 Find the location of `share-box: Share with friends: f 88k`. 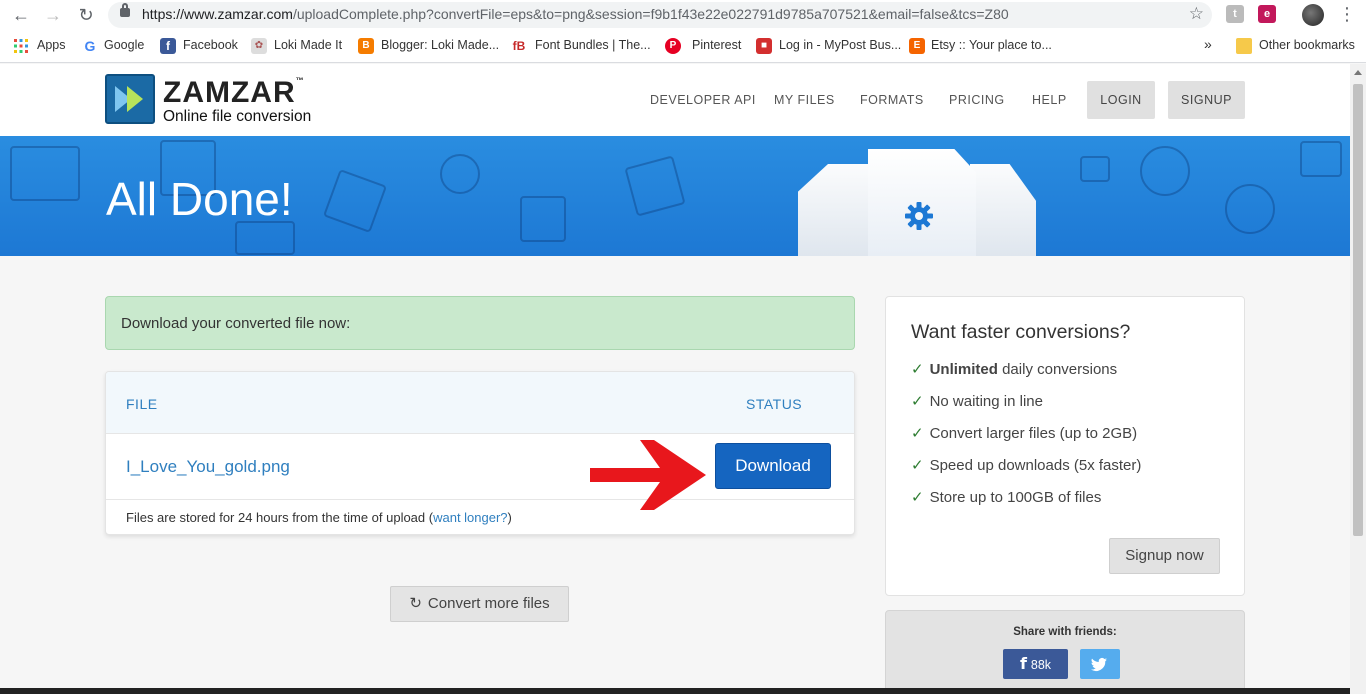

share-box: Share with friends: f 88k is located at coordinates (1065, 652).